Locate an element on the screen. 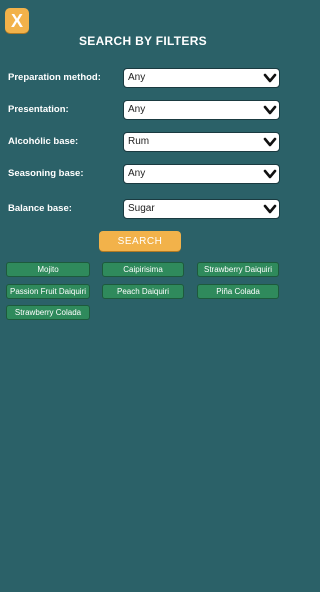 This screenshot has height=592, width=320. page-title: SEARCH BY FILTERS is located at coordinates (142, 41).